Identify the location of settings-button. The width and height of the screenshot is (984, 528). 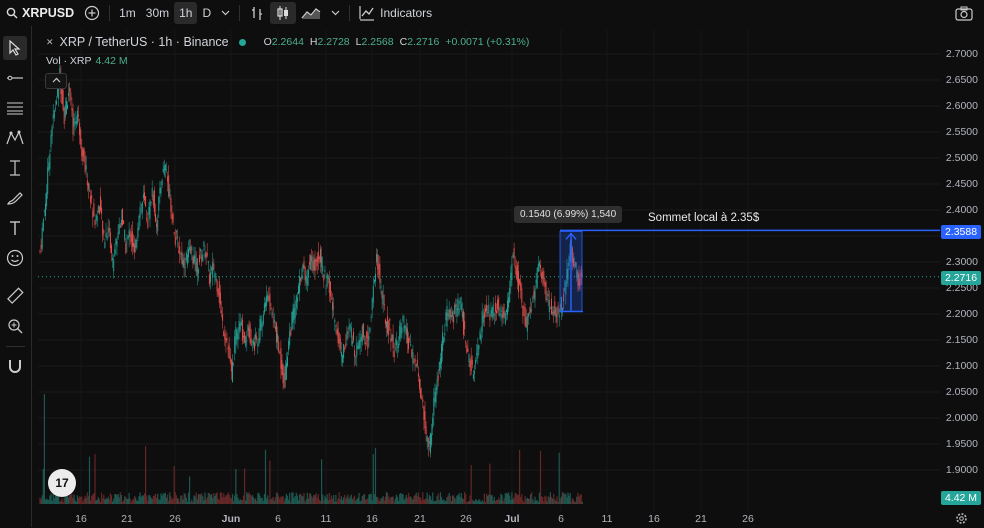
(961, 520).